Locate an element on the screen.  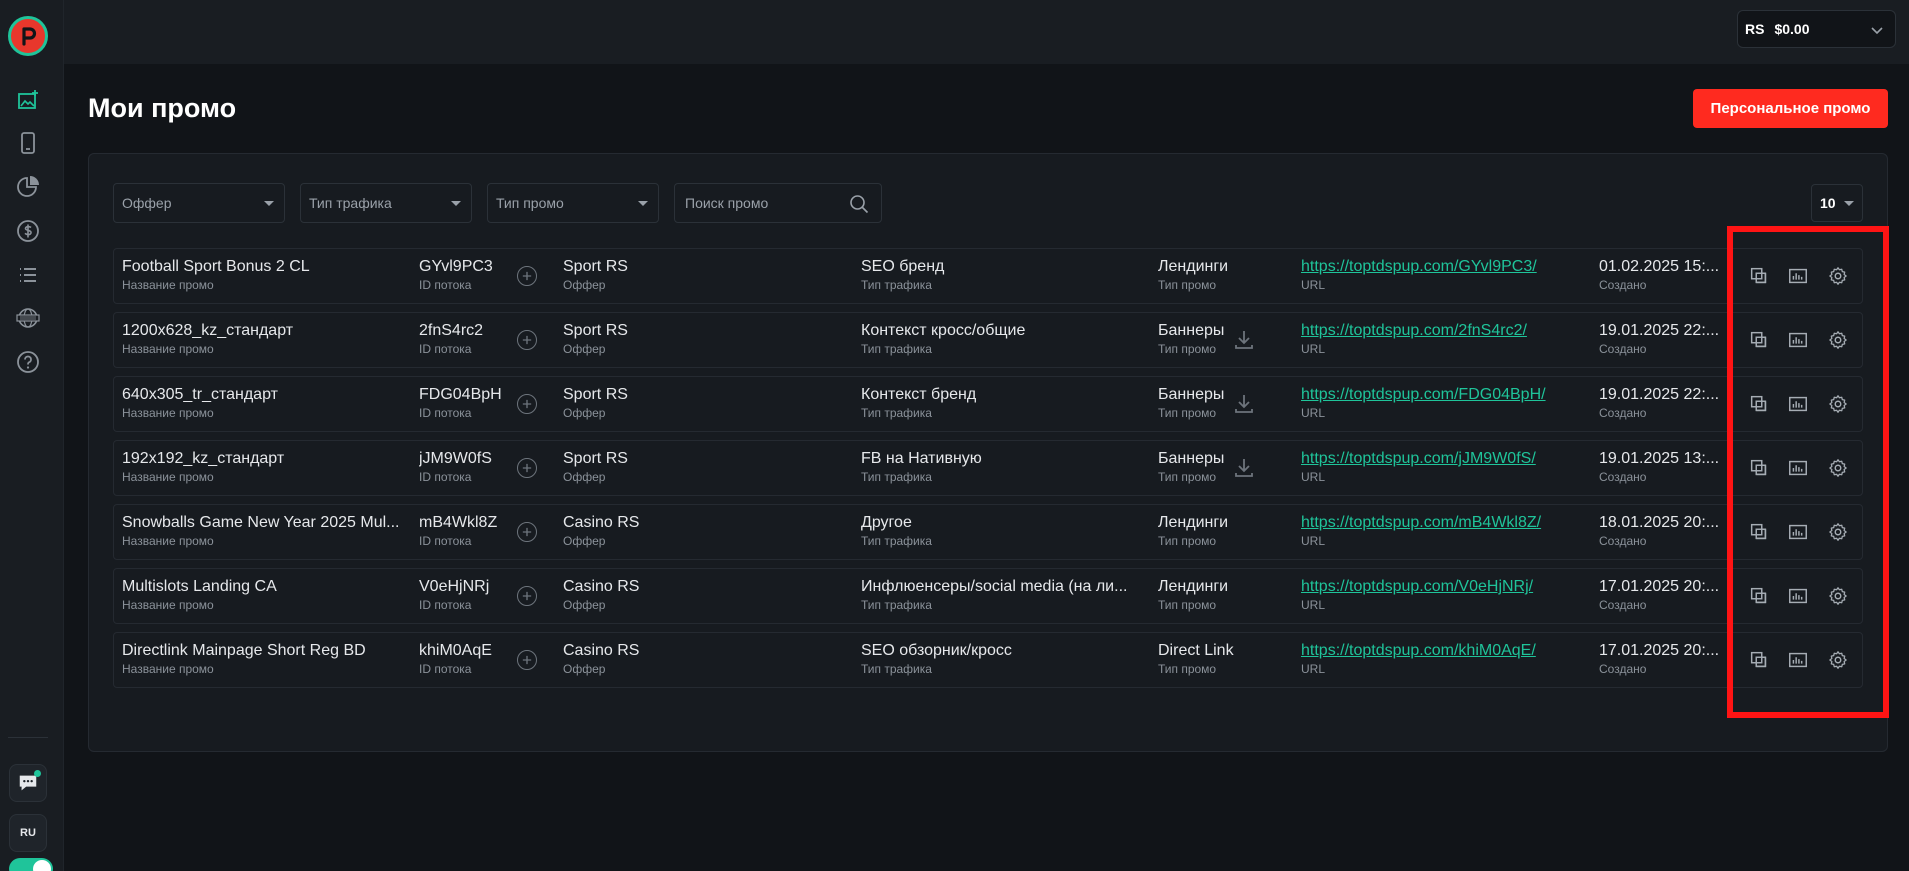
traffic-value: Контекст кросс/общие is located at coordinates (943, 330).